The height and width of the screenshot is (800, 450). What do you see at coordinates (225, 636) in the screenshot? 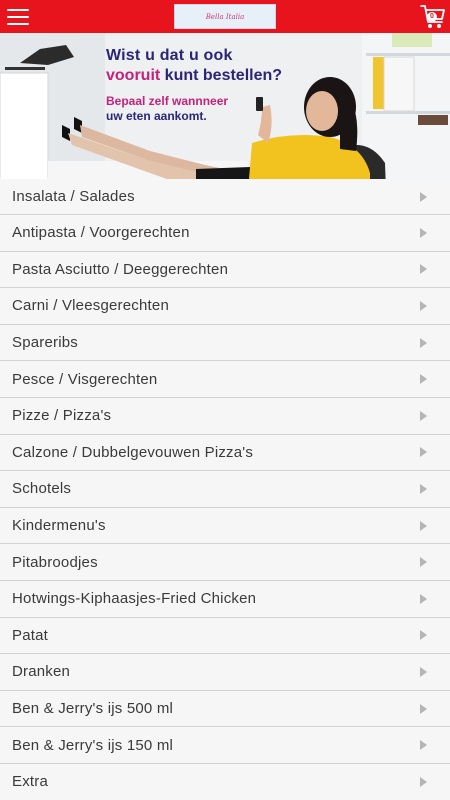
I see `category-item-patat: Patat` at bounding box center [225, 636].